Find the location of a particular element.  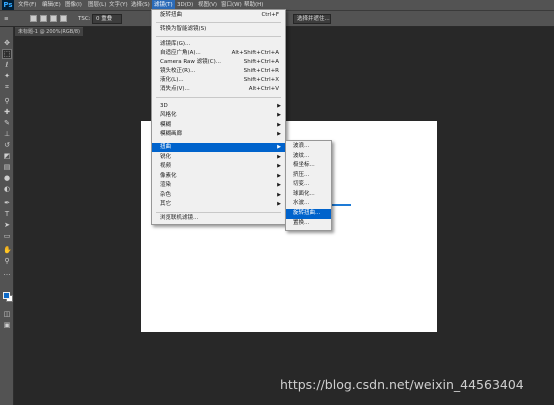

menu-item-noise: 杂色 ▶ is located at coordinates (218, 195).